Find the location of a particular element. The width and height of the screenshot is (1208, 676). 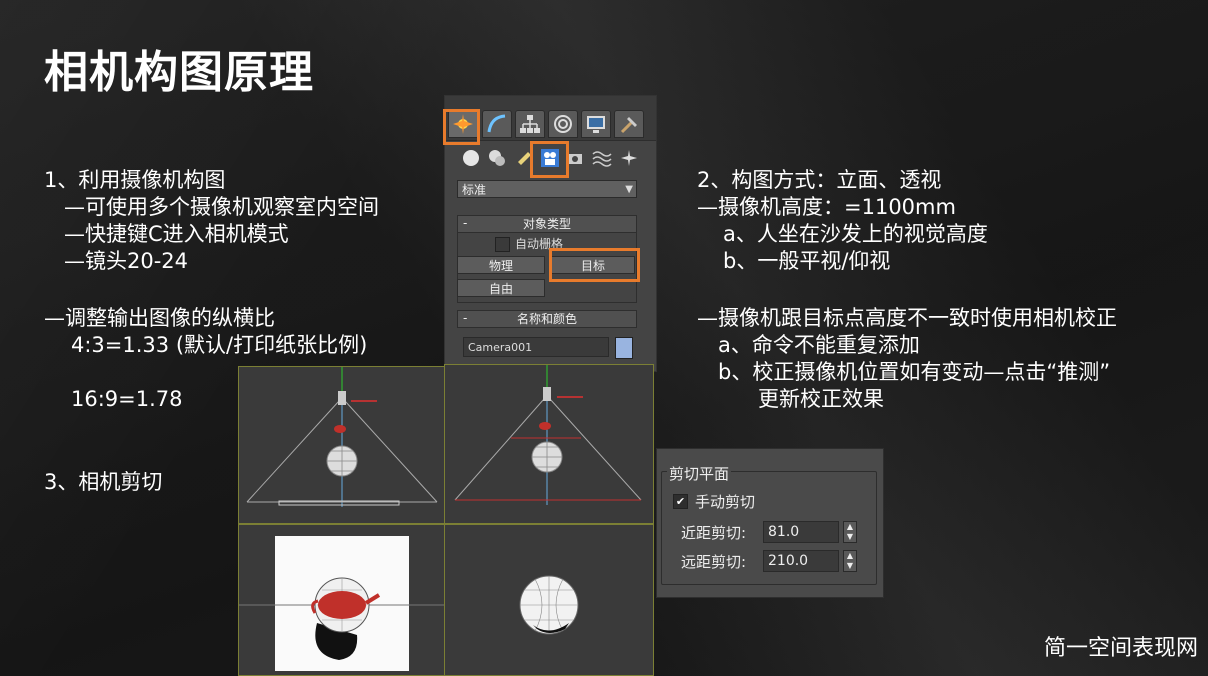

far-clip-spinner: ▲ ▼ is located at coordinates (850, 561).